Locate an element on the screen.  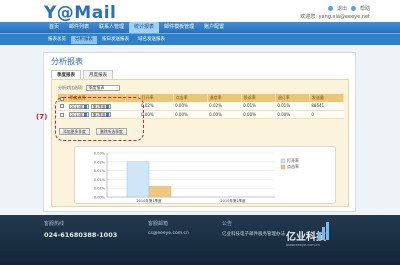
open-rate: 0.00% is located at coordinates (156, 114).